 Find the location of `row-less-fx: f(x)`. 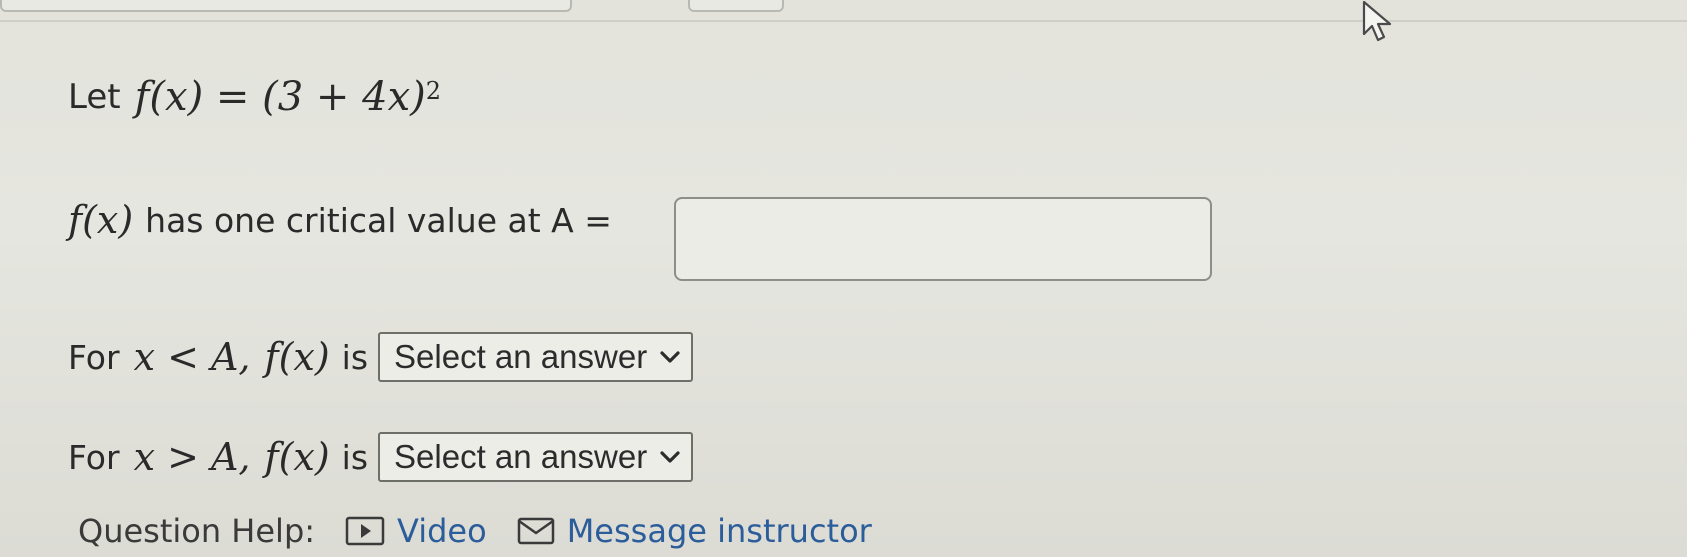

row-less-fx: f(x) is located at coordinates (297, 357).